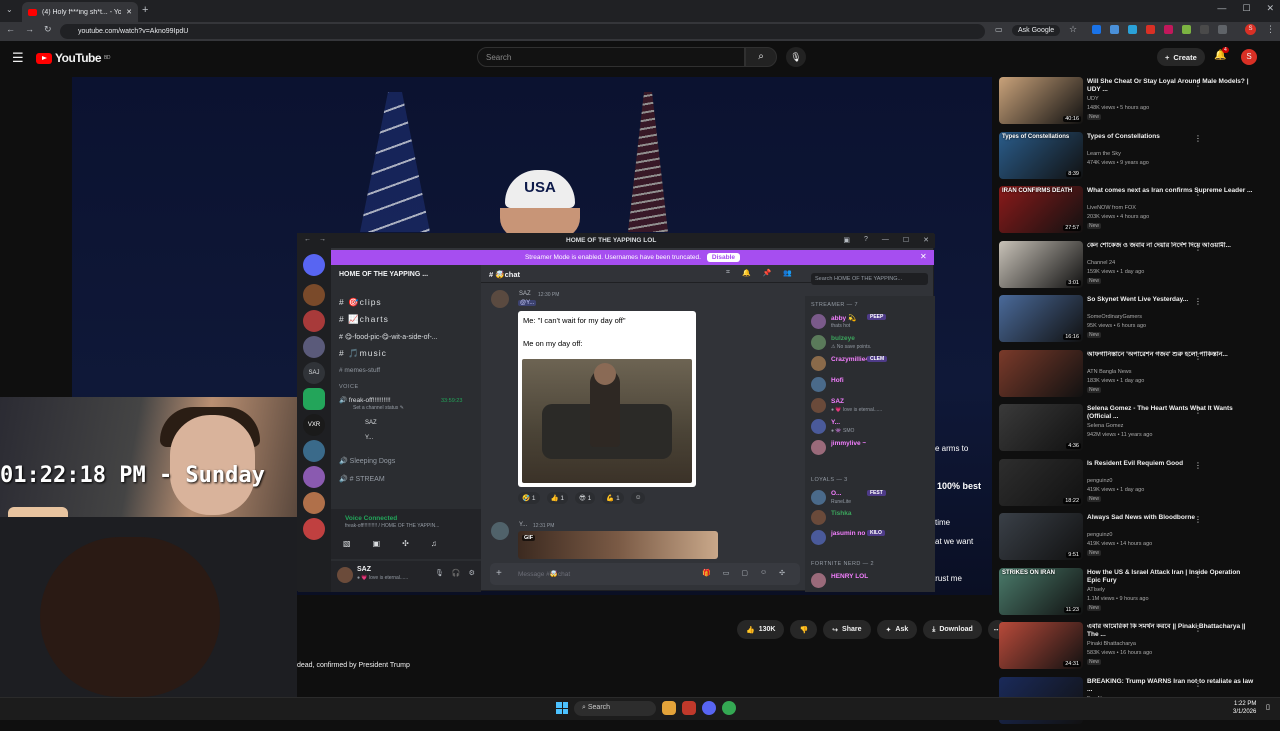 The image size is (1280, 731). I want to click on member-row: Hofi, so click(870, 385).